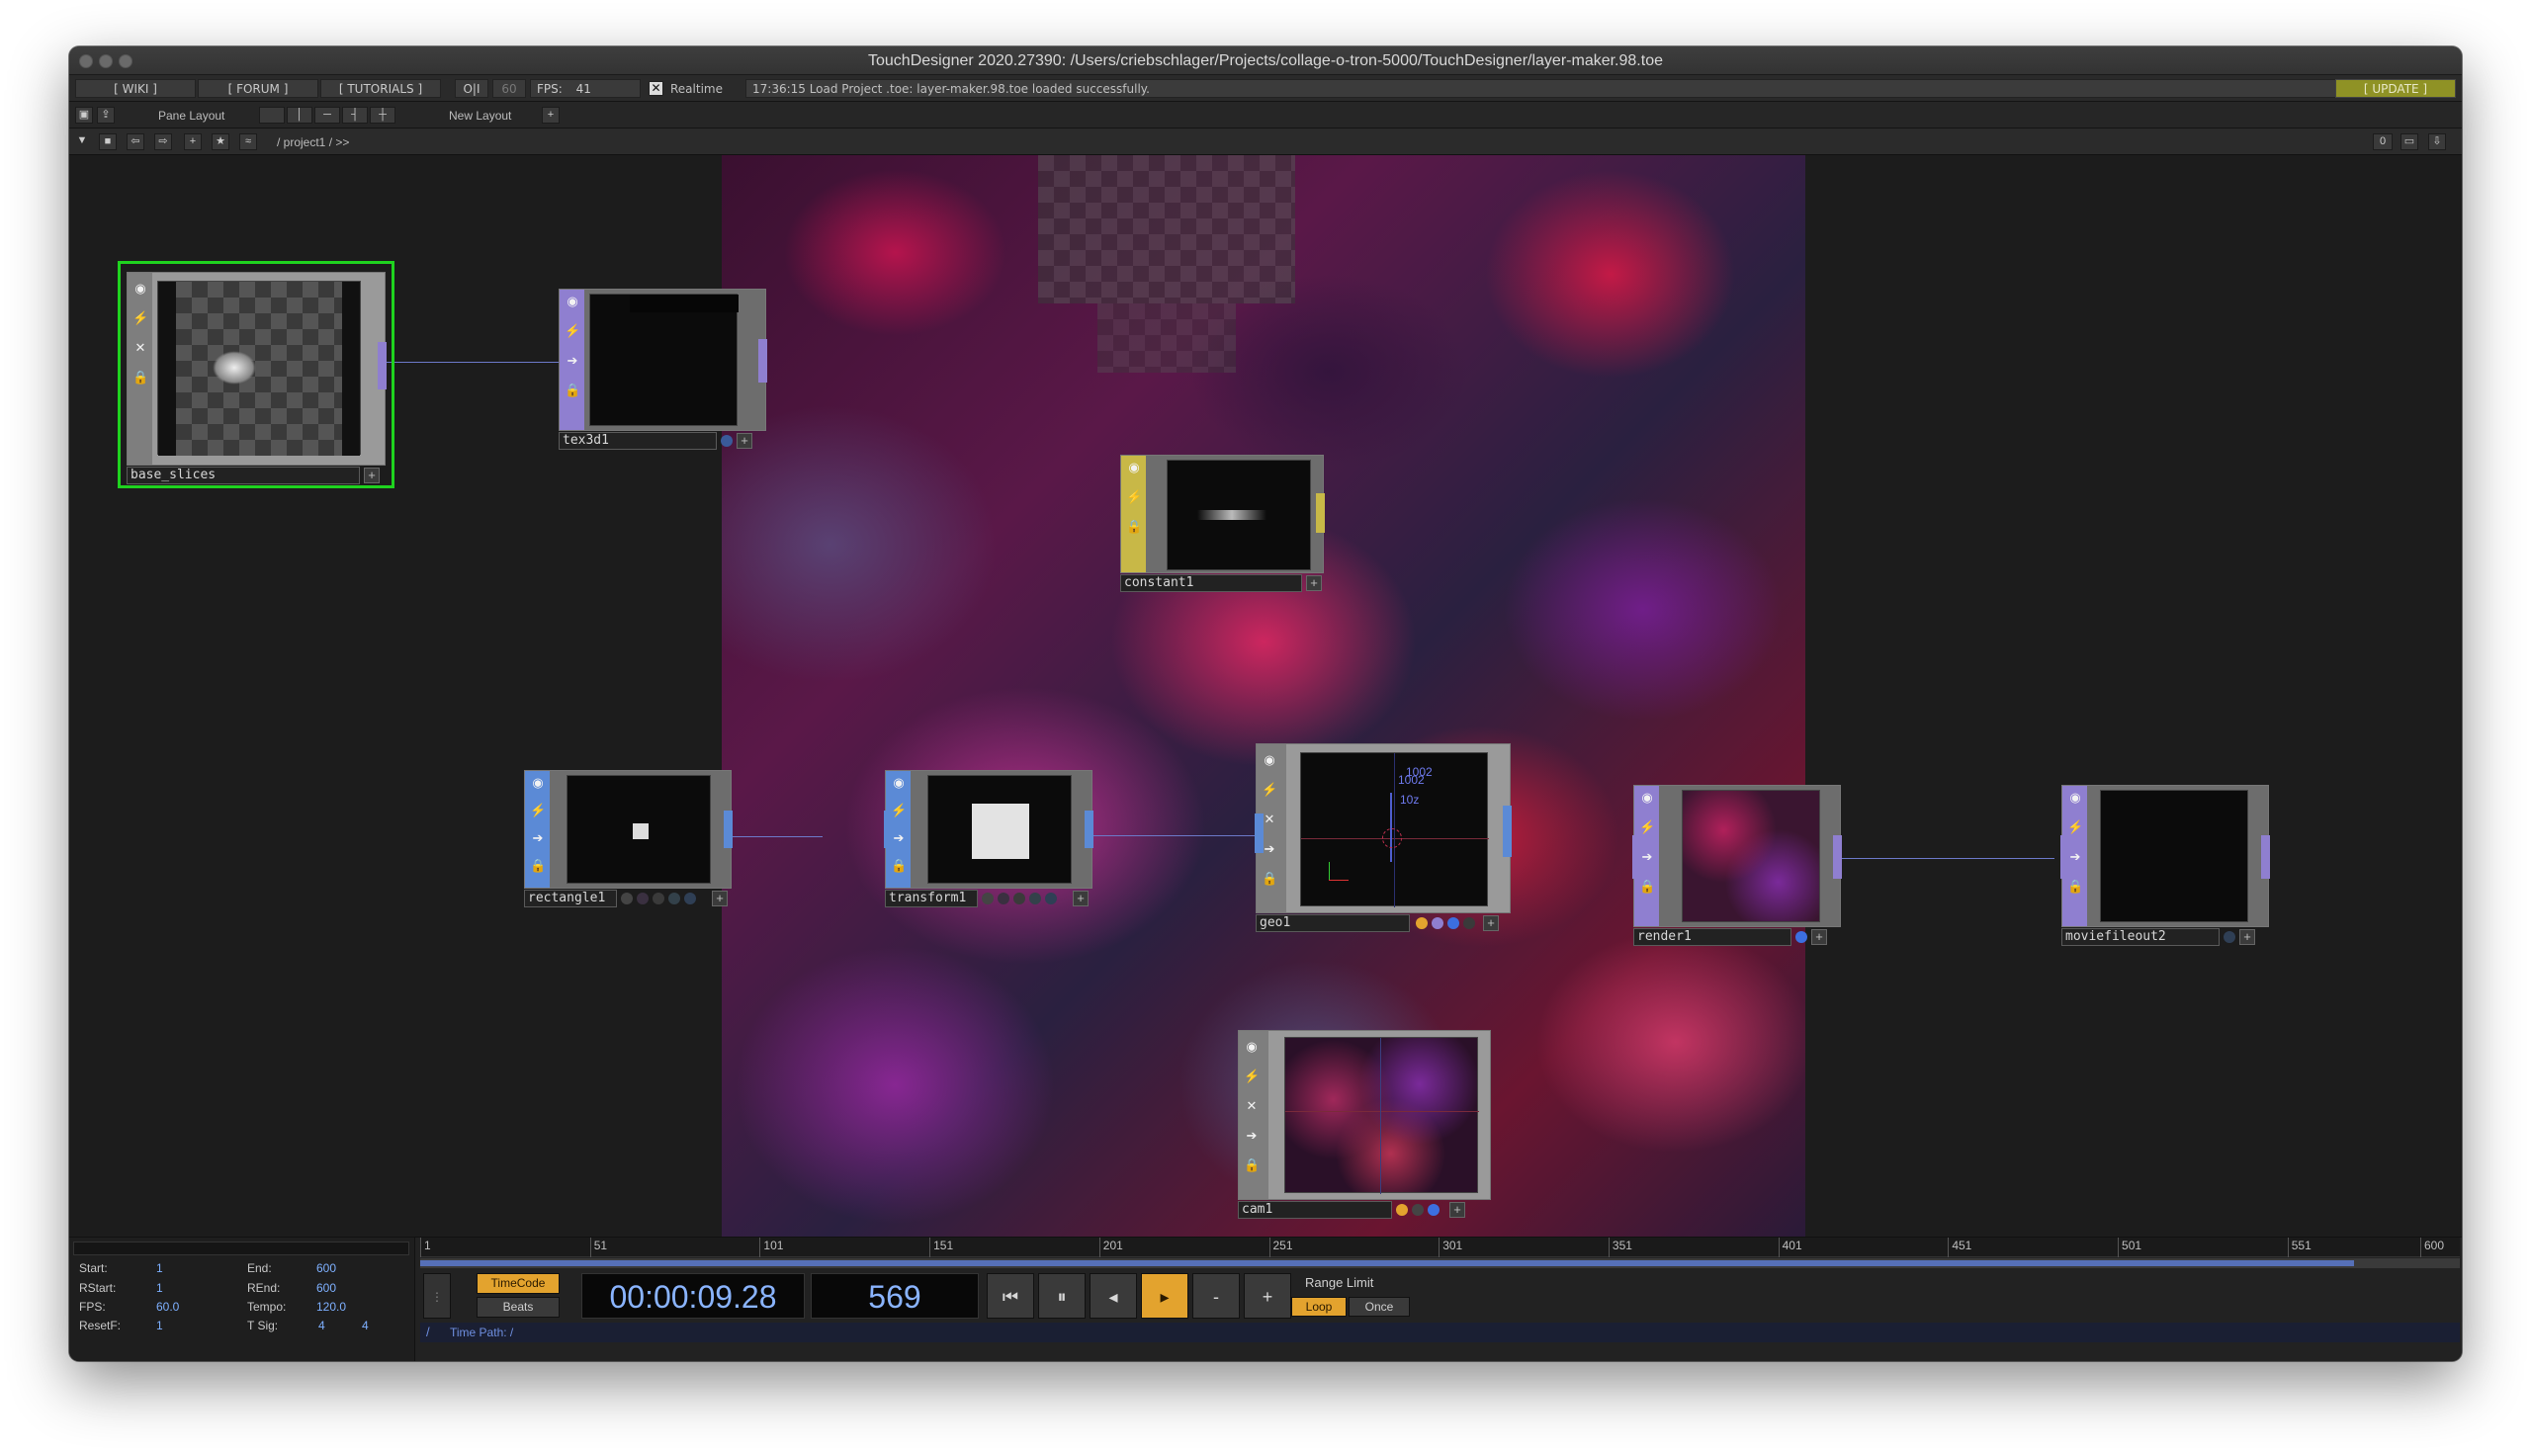  Describe the element at coordinates (322, 1325) in the screenshot. I see `tsig-numerator: 4` at that location.